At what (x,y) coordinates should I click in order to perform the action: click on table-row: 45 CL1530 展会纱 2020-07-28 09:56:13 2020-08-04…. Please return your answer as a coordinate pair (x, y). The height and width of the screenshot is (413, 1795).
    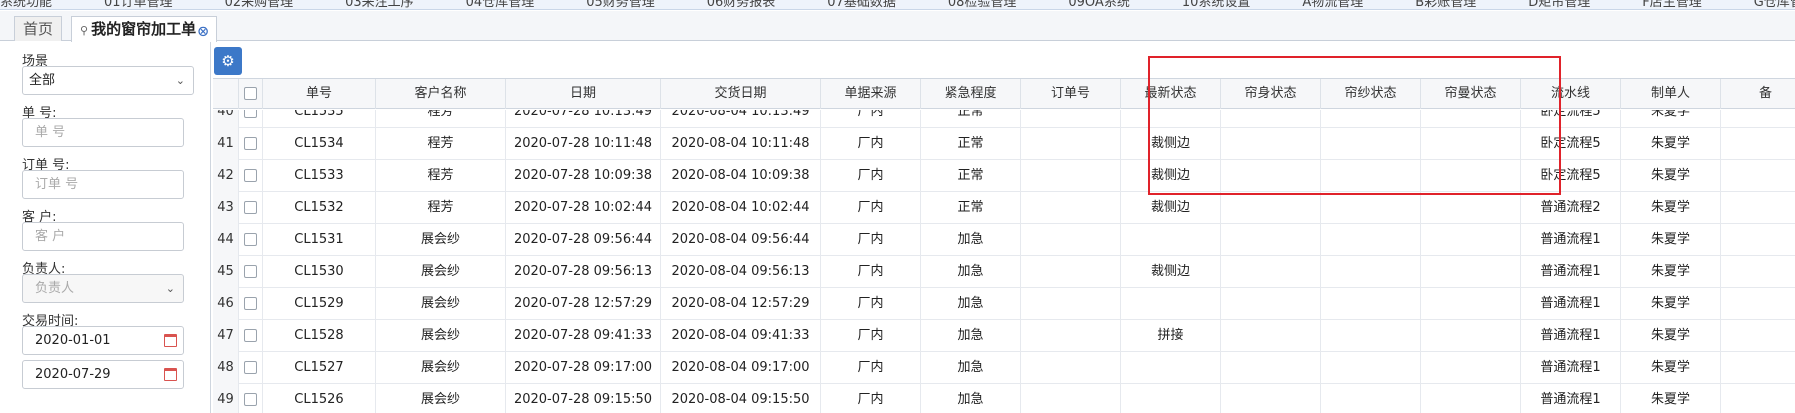
    Looking at the image, I should click on (1004, 272).